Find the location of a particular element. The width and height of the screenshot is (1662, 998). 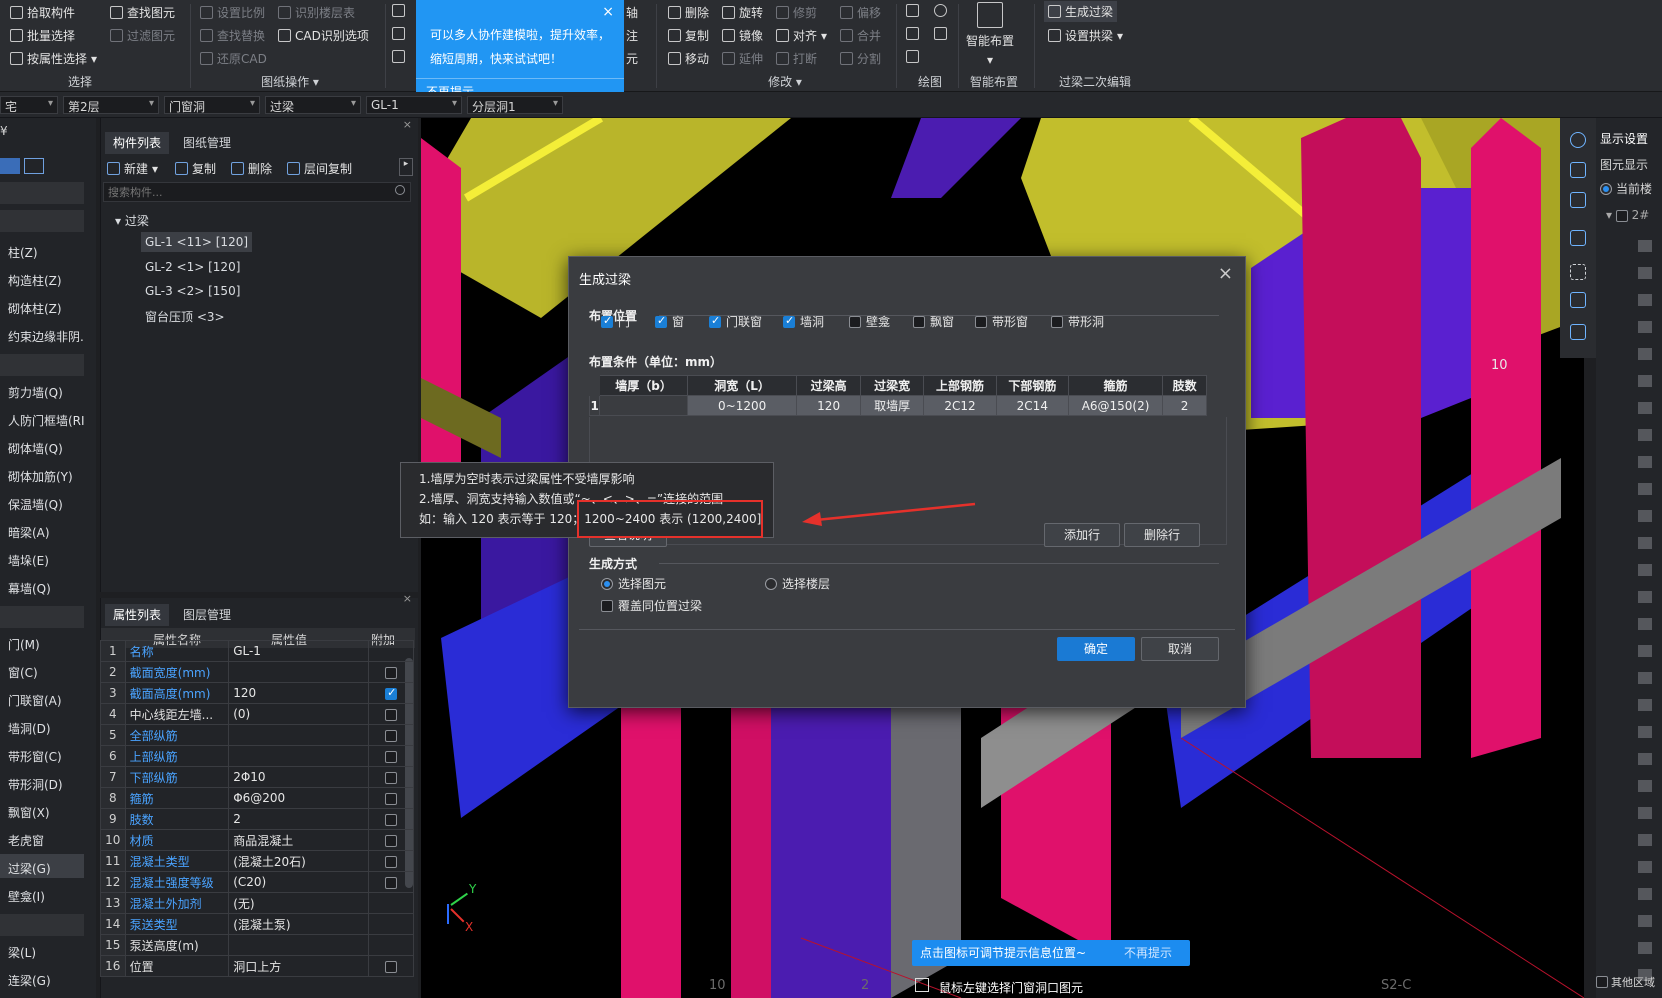

sidebar-item-shear-wall: 剪力墙(Q) is located at coordinates (35, 392).